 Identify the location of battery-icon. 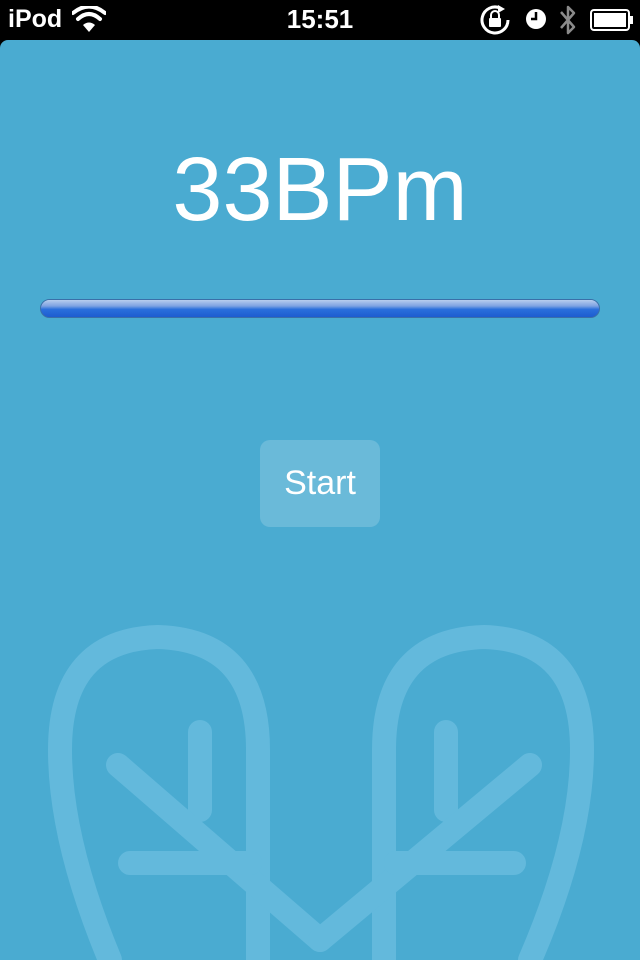
(611, 20).